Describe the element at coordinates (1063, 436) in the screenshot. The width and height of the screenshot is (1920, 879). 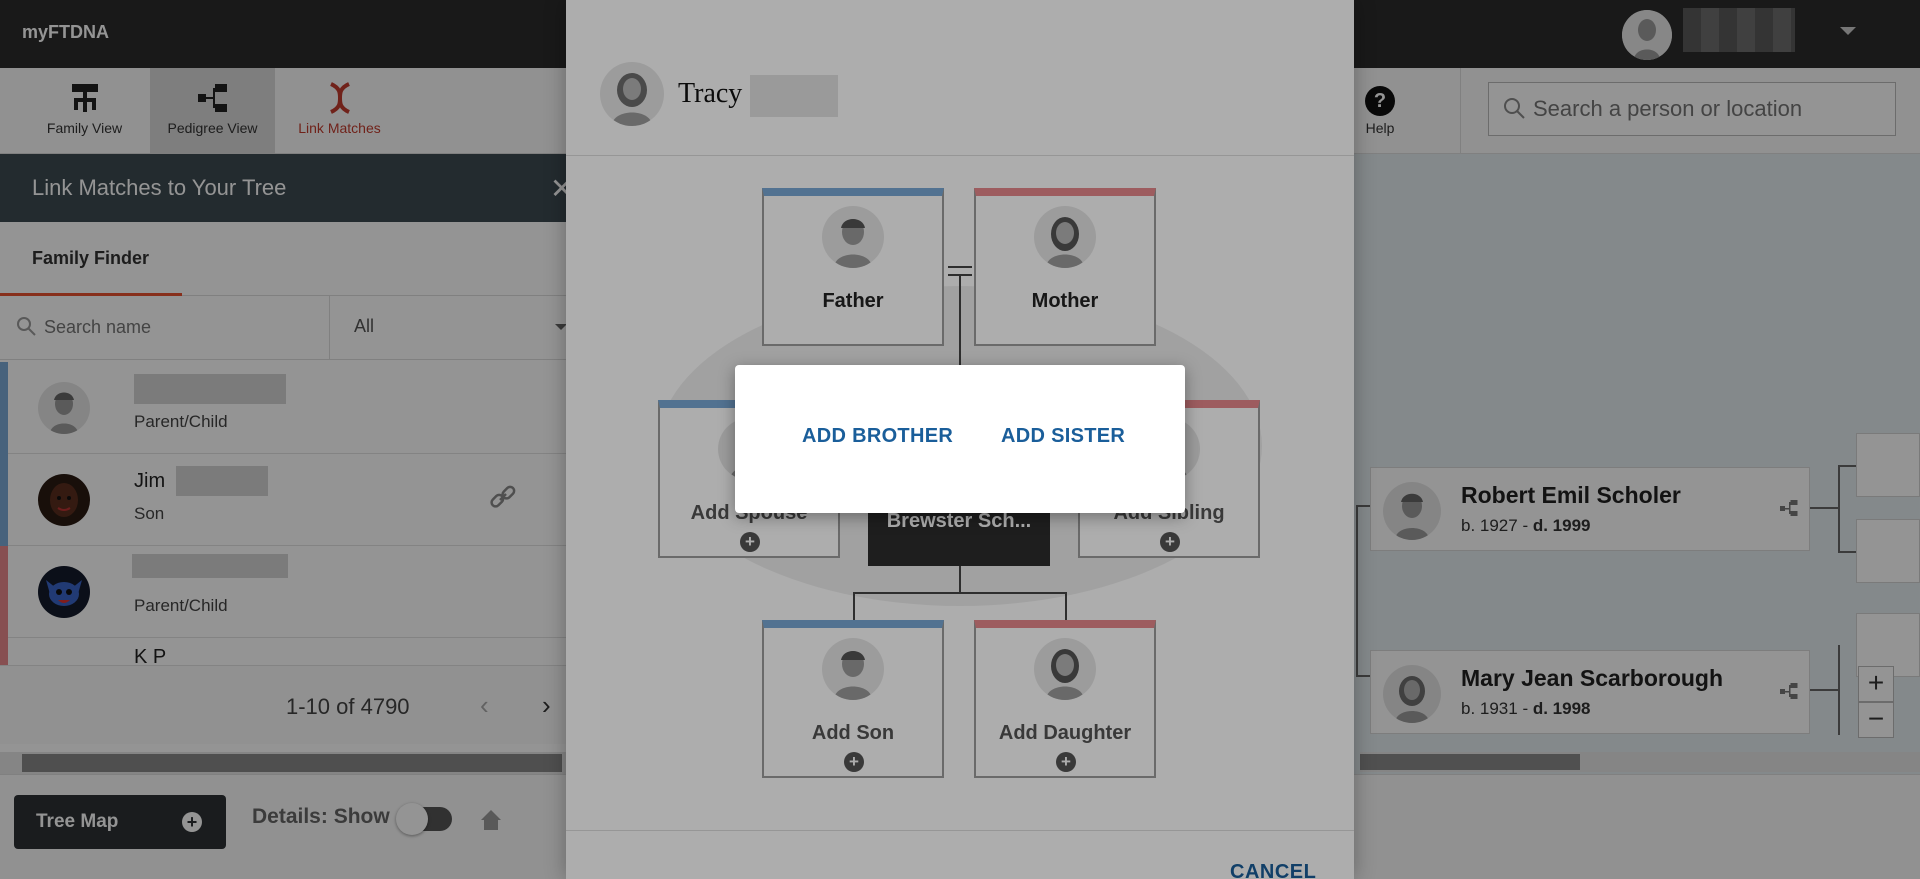
I see `add-sister-button: ADD SISTER` at that location.